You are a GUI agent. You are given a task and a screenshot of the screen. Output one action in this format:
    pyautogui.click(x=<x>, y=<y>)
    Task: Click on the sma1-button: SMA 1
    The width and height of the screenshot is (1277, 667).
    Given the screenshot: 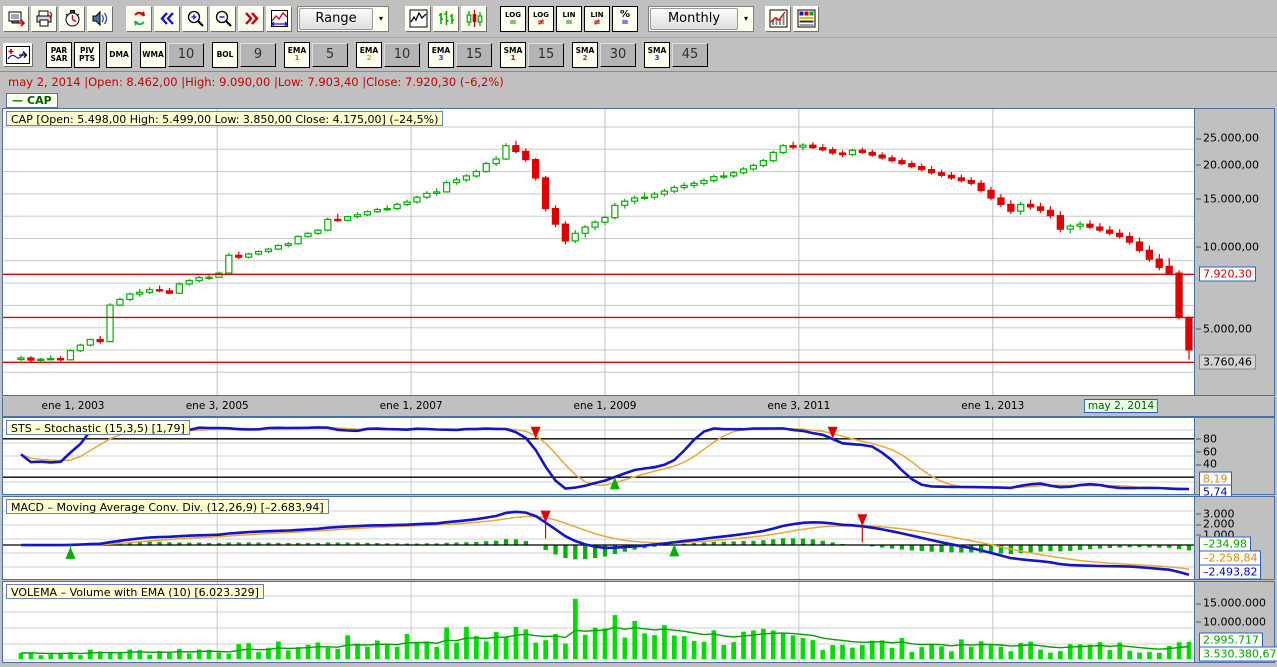 What is the action you would take?
    pyautogui.click(x=513, y=54)
    